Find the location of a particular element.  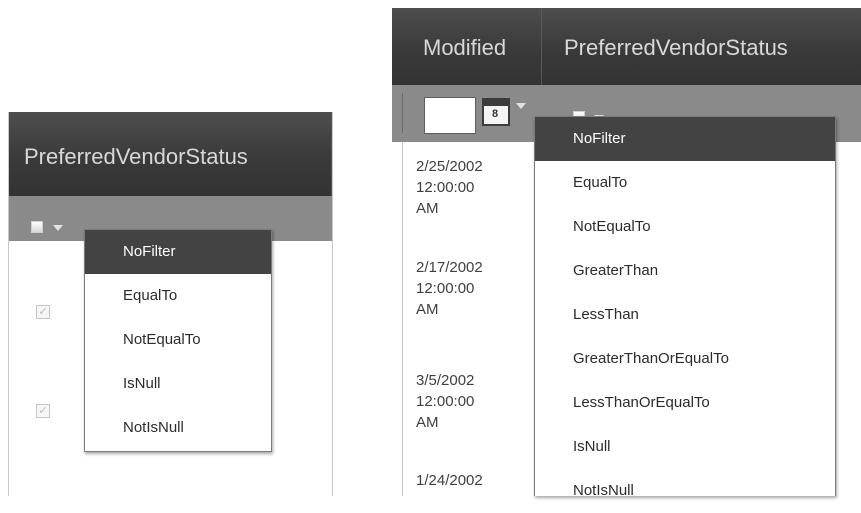

divider is located at coordinates (402, 113).